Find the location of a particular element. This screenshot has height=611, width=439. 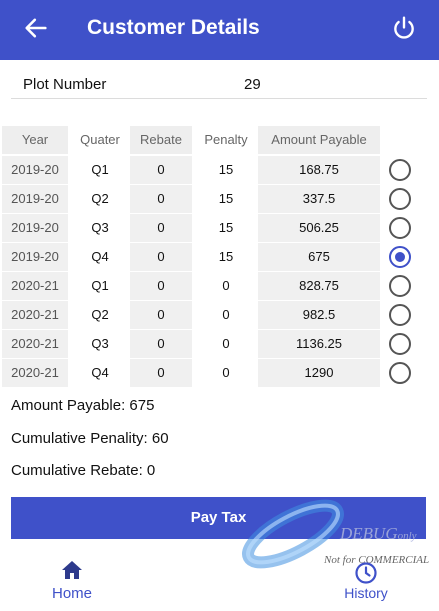

app-bar: Customer Details is located at coordinates (219, 30).